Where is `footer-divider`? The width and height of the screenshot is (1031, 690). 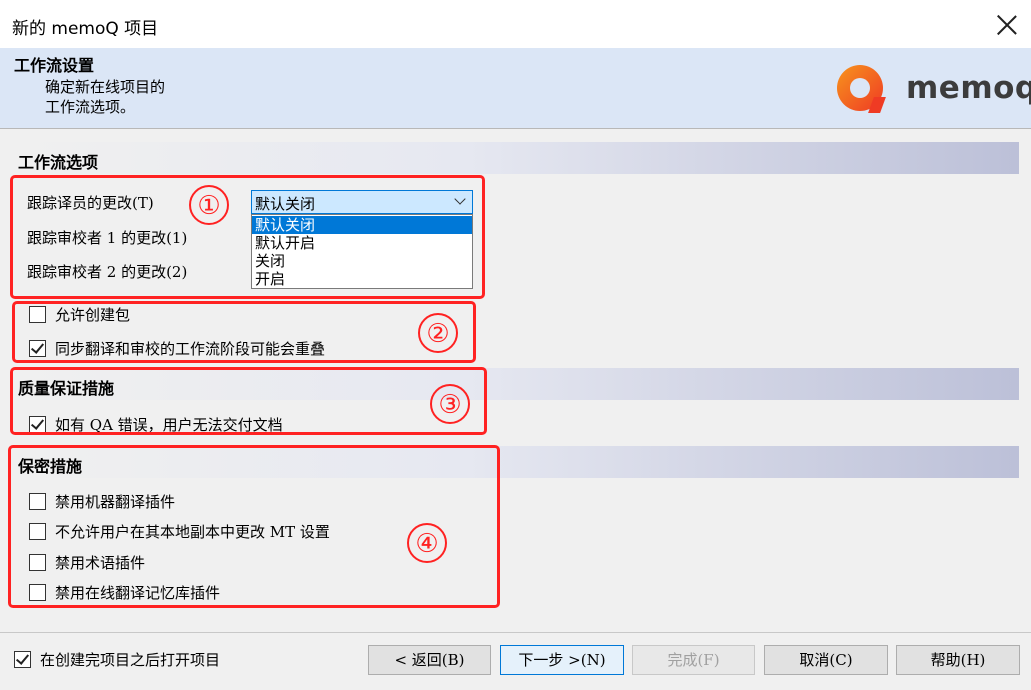
footer-divider is located at coordinates (515, 632).